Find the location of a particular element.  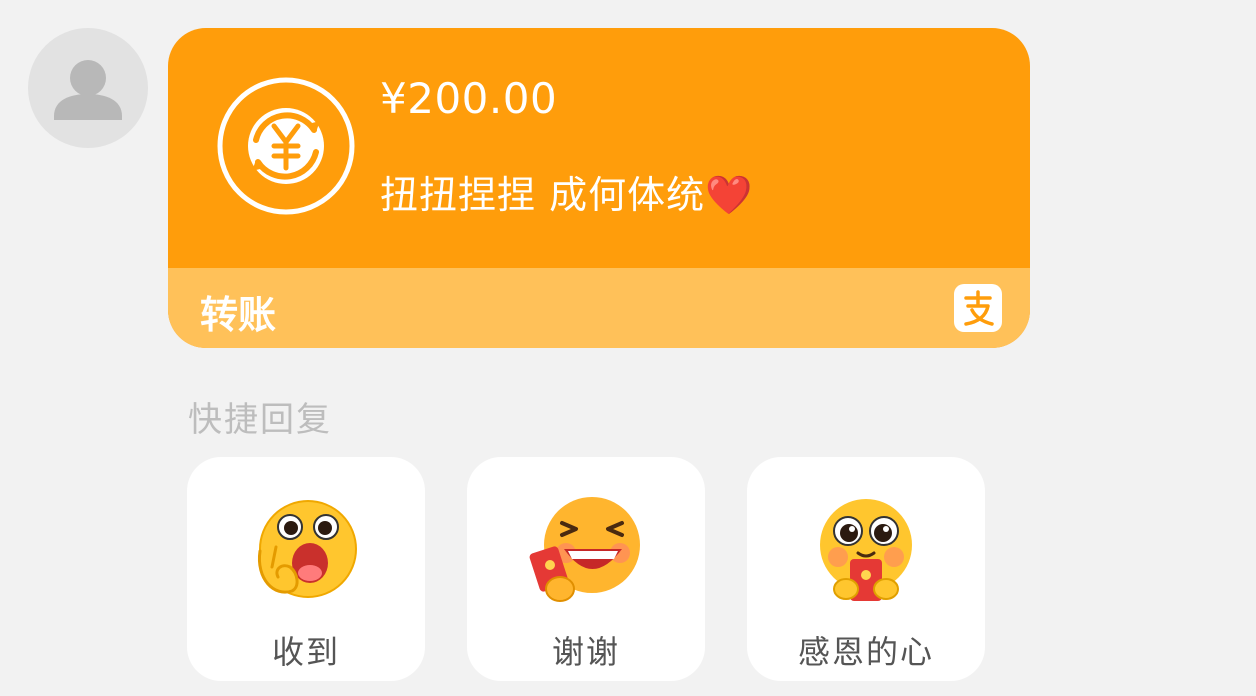

quick-reply-received-button: 收到 is located at coordinates (306, 569).